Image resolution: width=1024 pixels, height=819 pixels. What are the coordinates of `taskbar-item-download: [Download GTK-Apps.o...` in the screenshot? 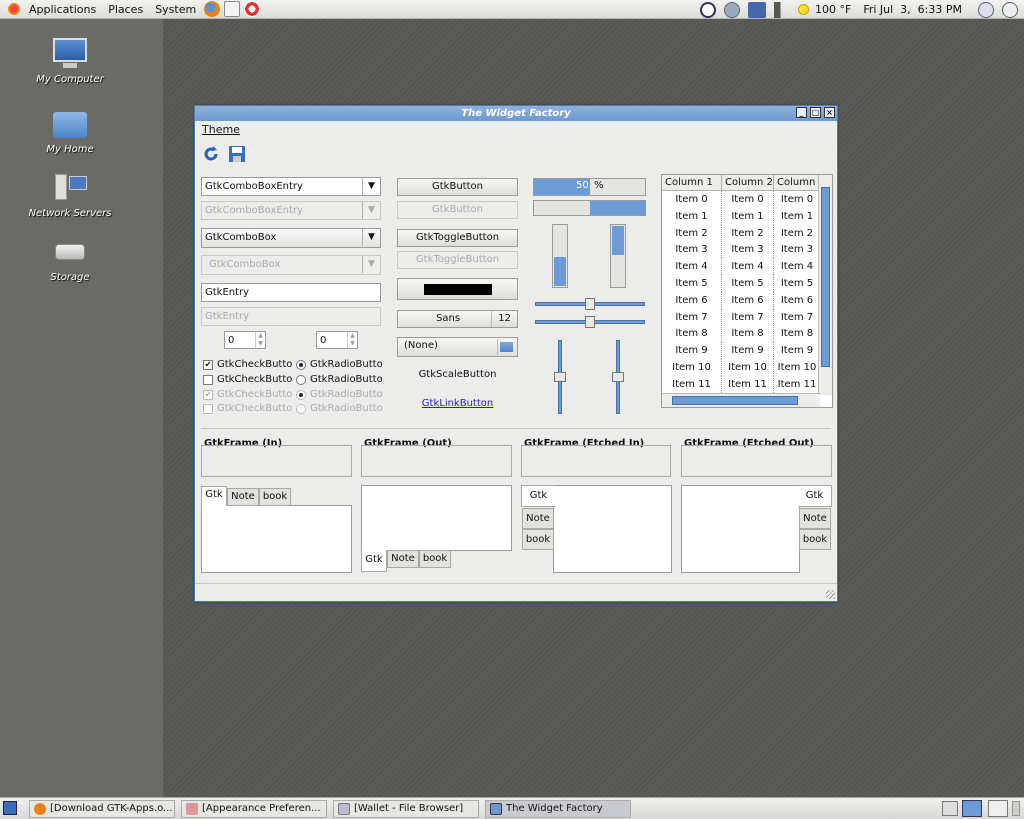 It's located at (102, 809).